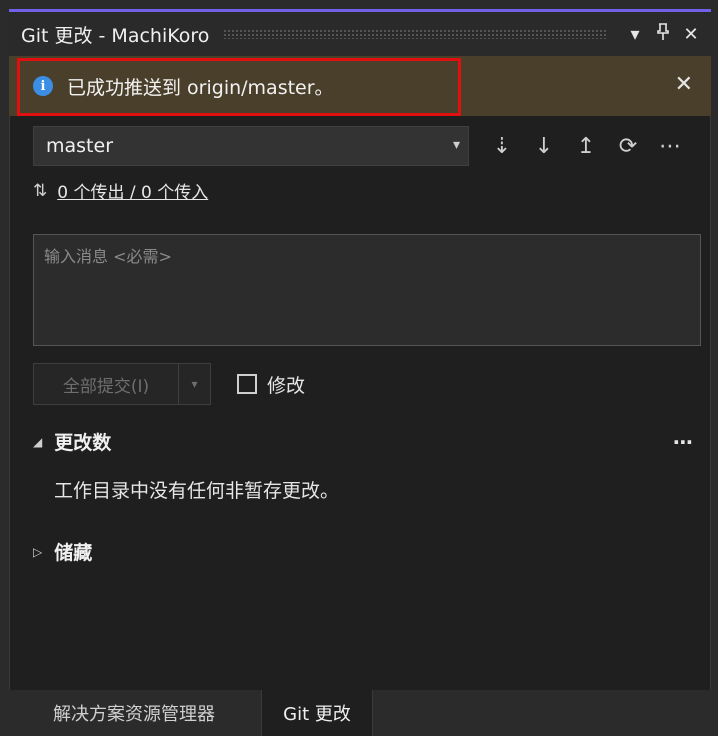 Image resolution: width=718 pixels, height=736 pixels. What do you see at coordinates (115, 35) in the screenshot?
I see `panel-title: Git 更改 - MachiKoro` at bounding box center [115, 35].